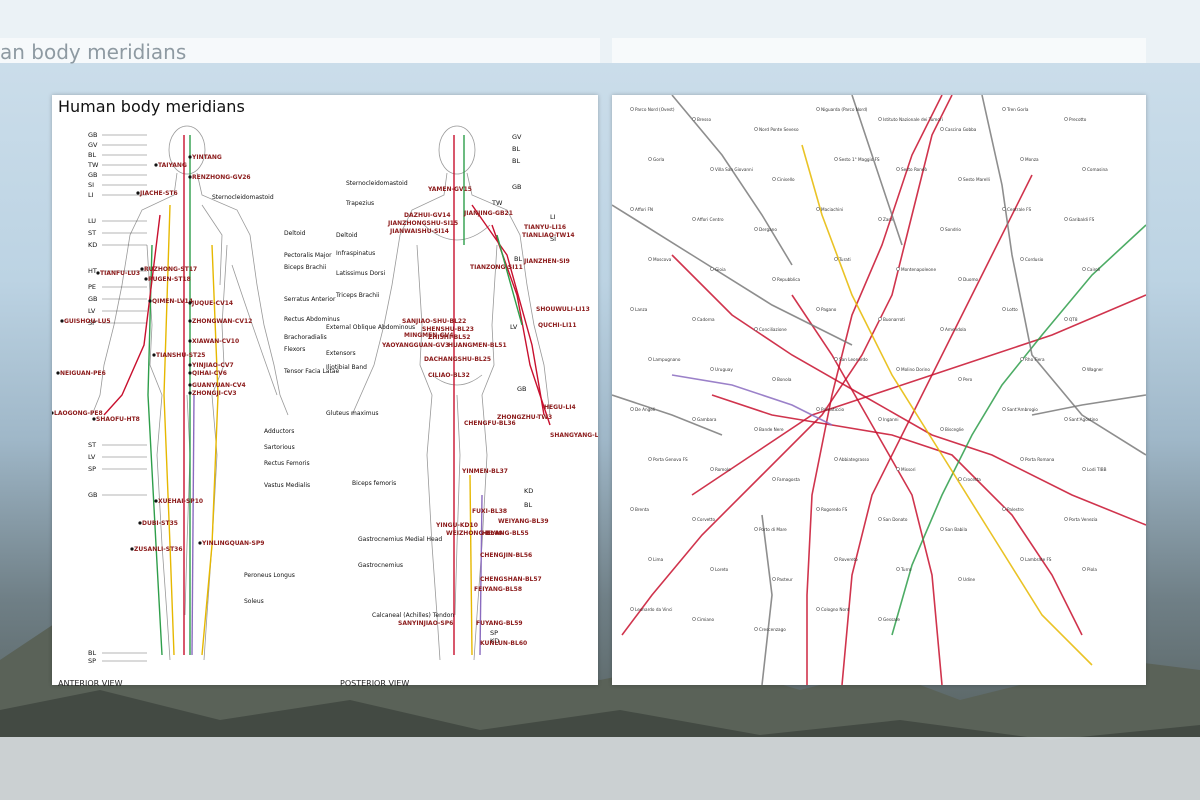 Image resolution: width=1200 pixels, height=800 pixels. What do you see at coordinates (160, 523) in the screenshot?
I see `anterior-point-label: DUBI-ST35` at bounding box center [160, 523].